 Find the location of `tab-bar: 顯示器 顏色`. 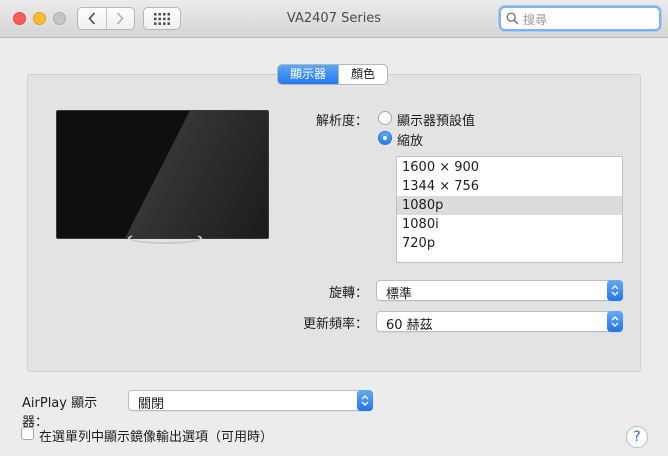

tab-bar: 顯示器 顏色 is located at coordinates (333, 74).